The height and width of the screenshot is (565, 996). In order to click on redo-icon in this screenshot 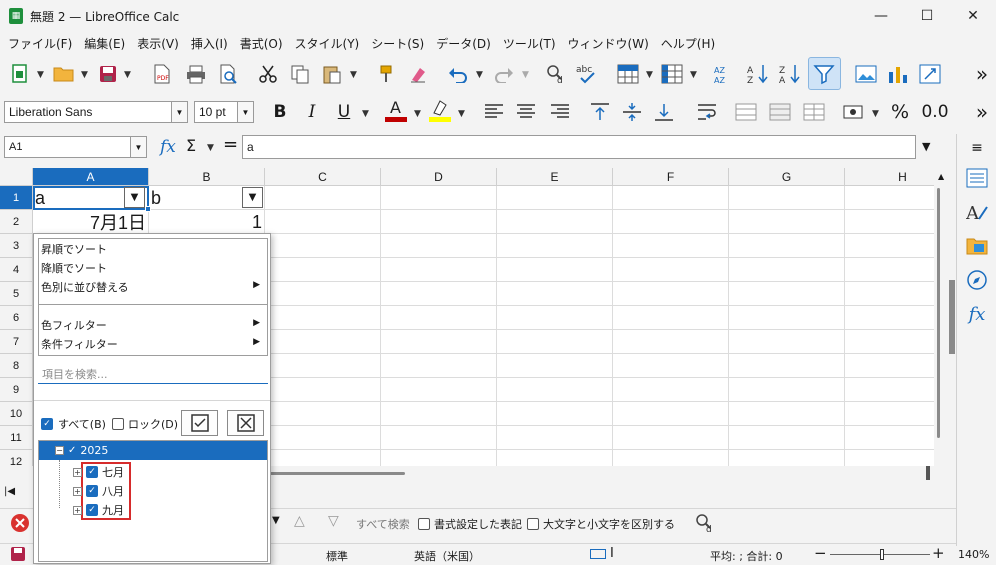, I will do `click(504, 74)`.